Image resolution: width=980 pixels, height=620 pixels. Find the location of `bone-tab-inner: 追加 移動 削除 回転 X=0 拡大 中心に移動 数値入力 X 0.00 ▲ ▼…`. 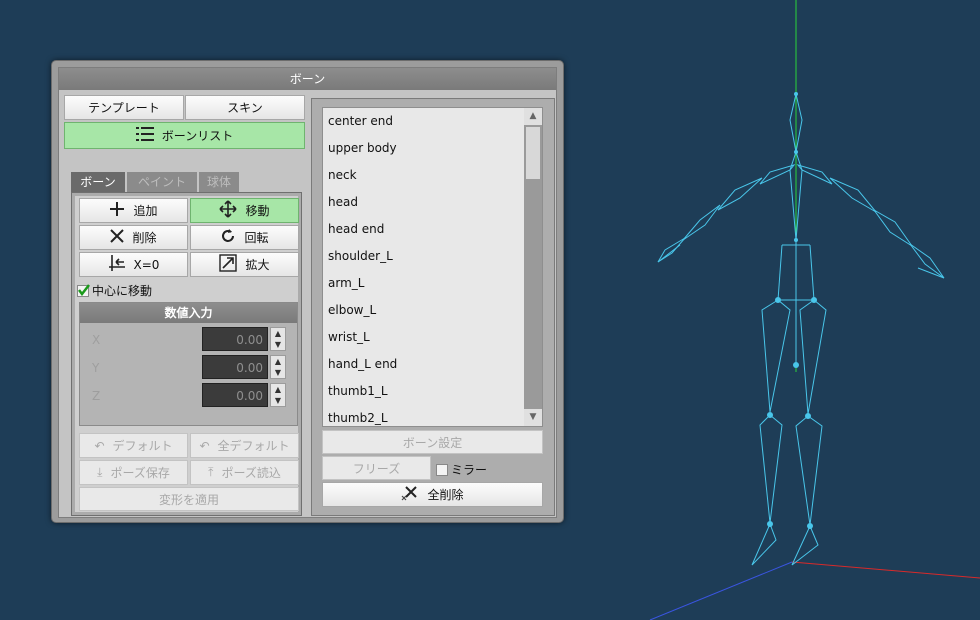

bone-tab-inner: 追加 移動 削除 回転 X=0 拡大 中心に移動 数値入力 X 0.00 ▲ ▼… is located at coordinates (187, 354).